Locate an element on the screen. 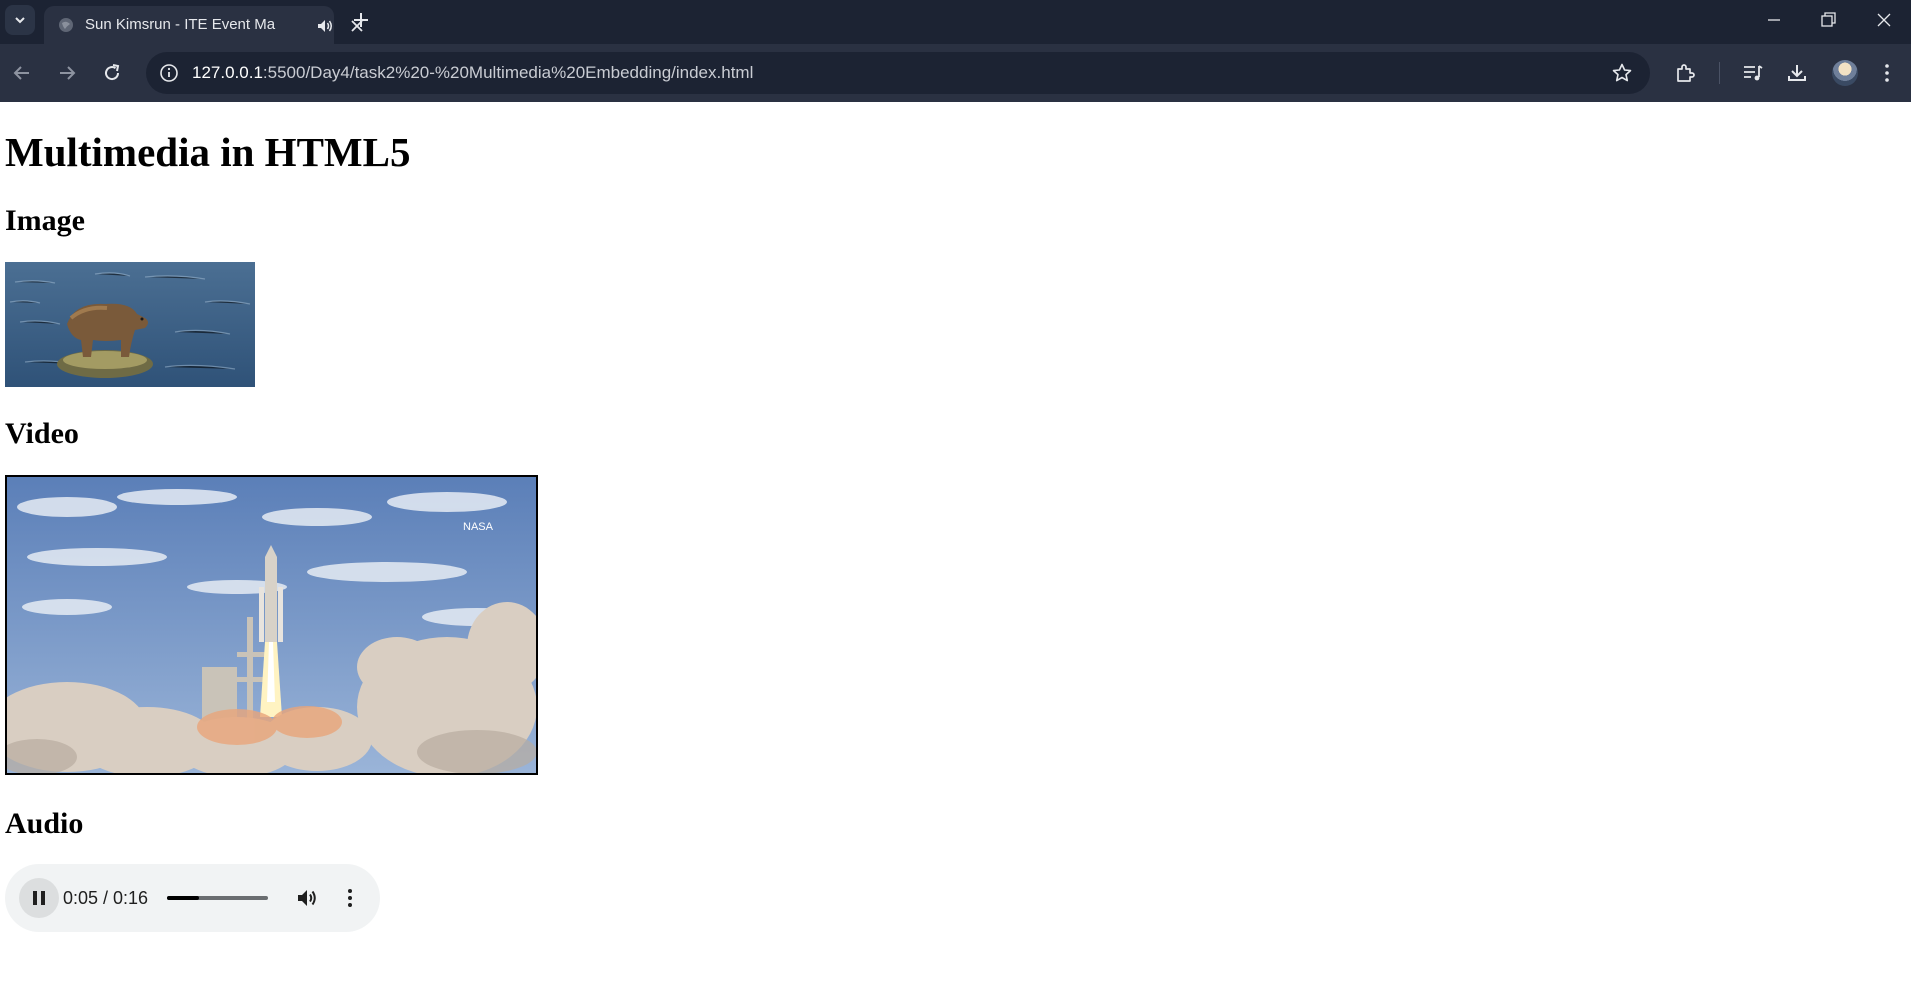 This screenshot has width=1911, height=1002. chevron-down-icon is located at coordinates (20, 20).